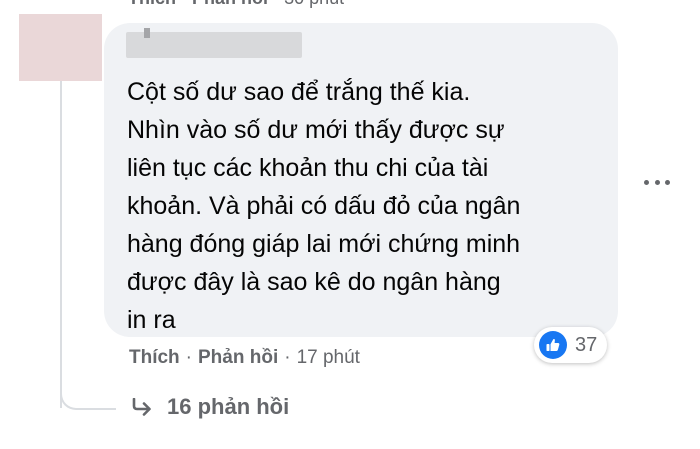  I want to click on replies-label: 16 phản hồi, so click(228, 406).